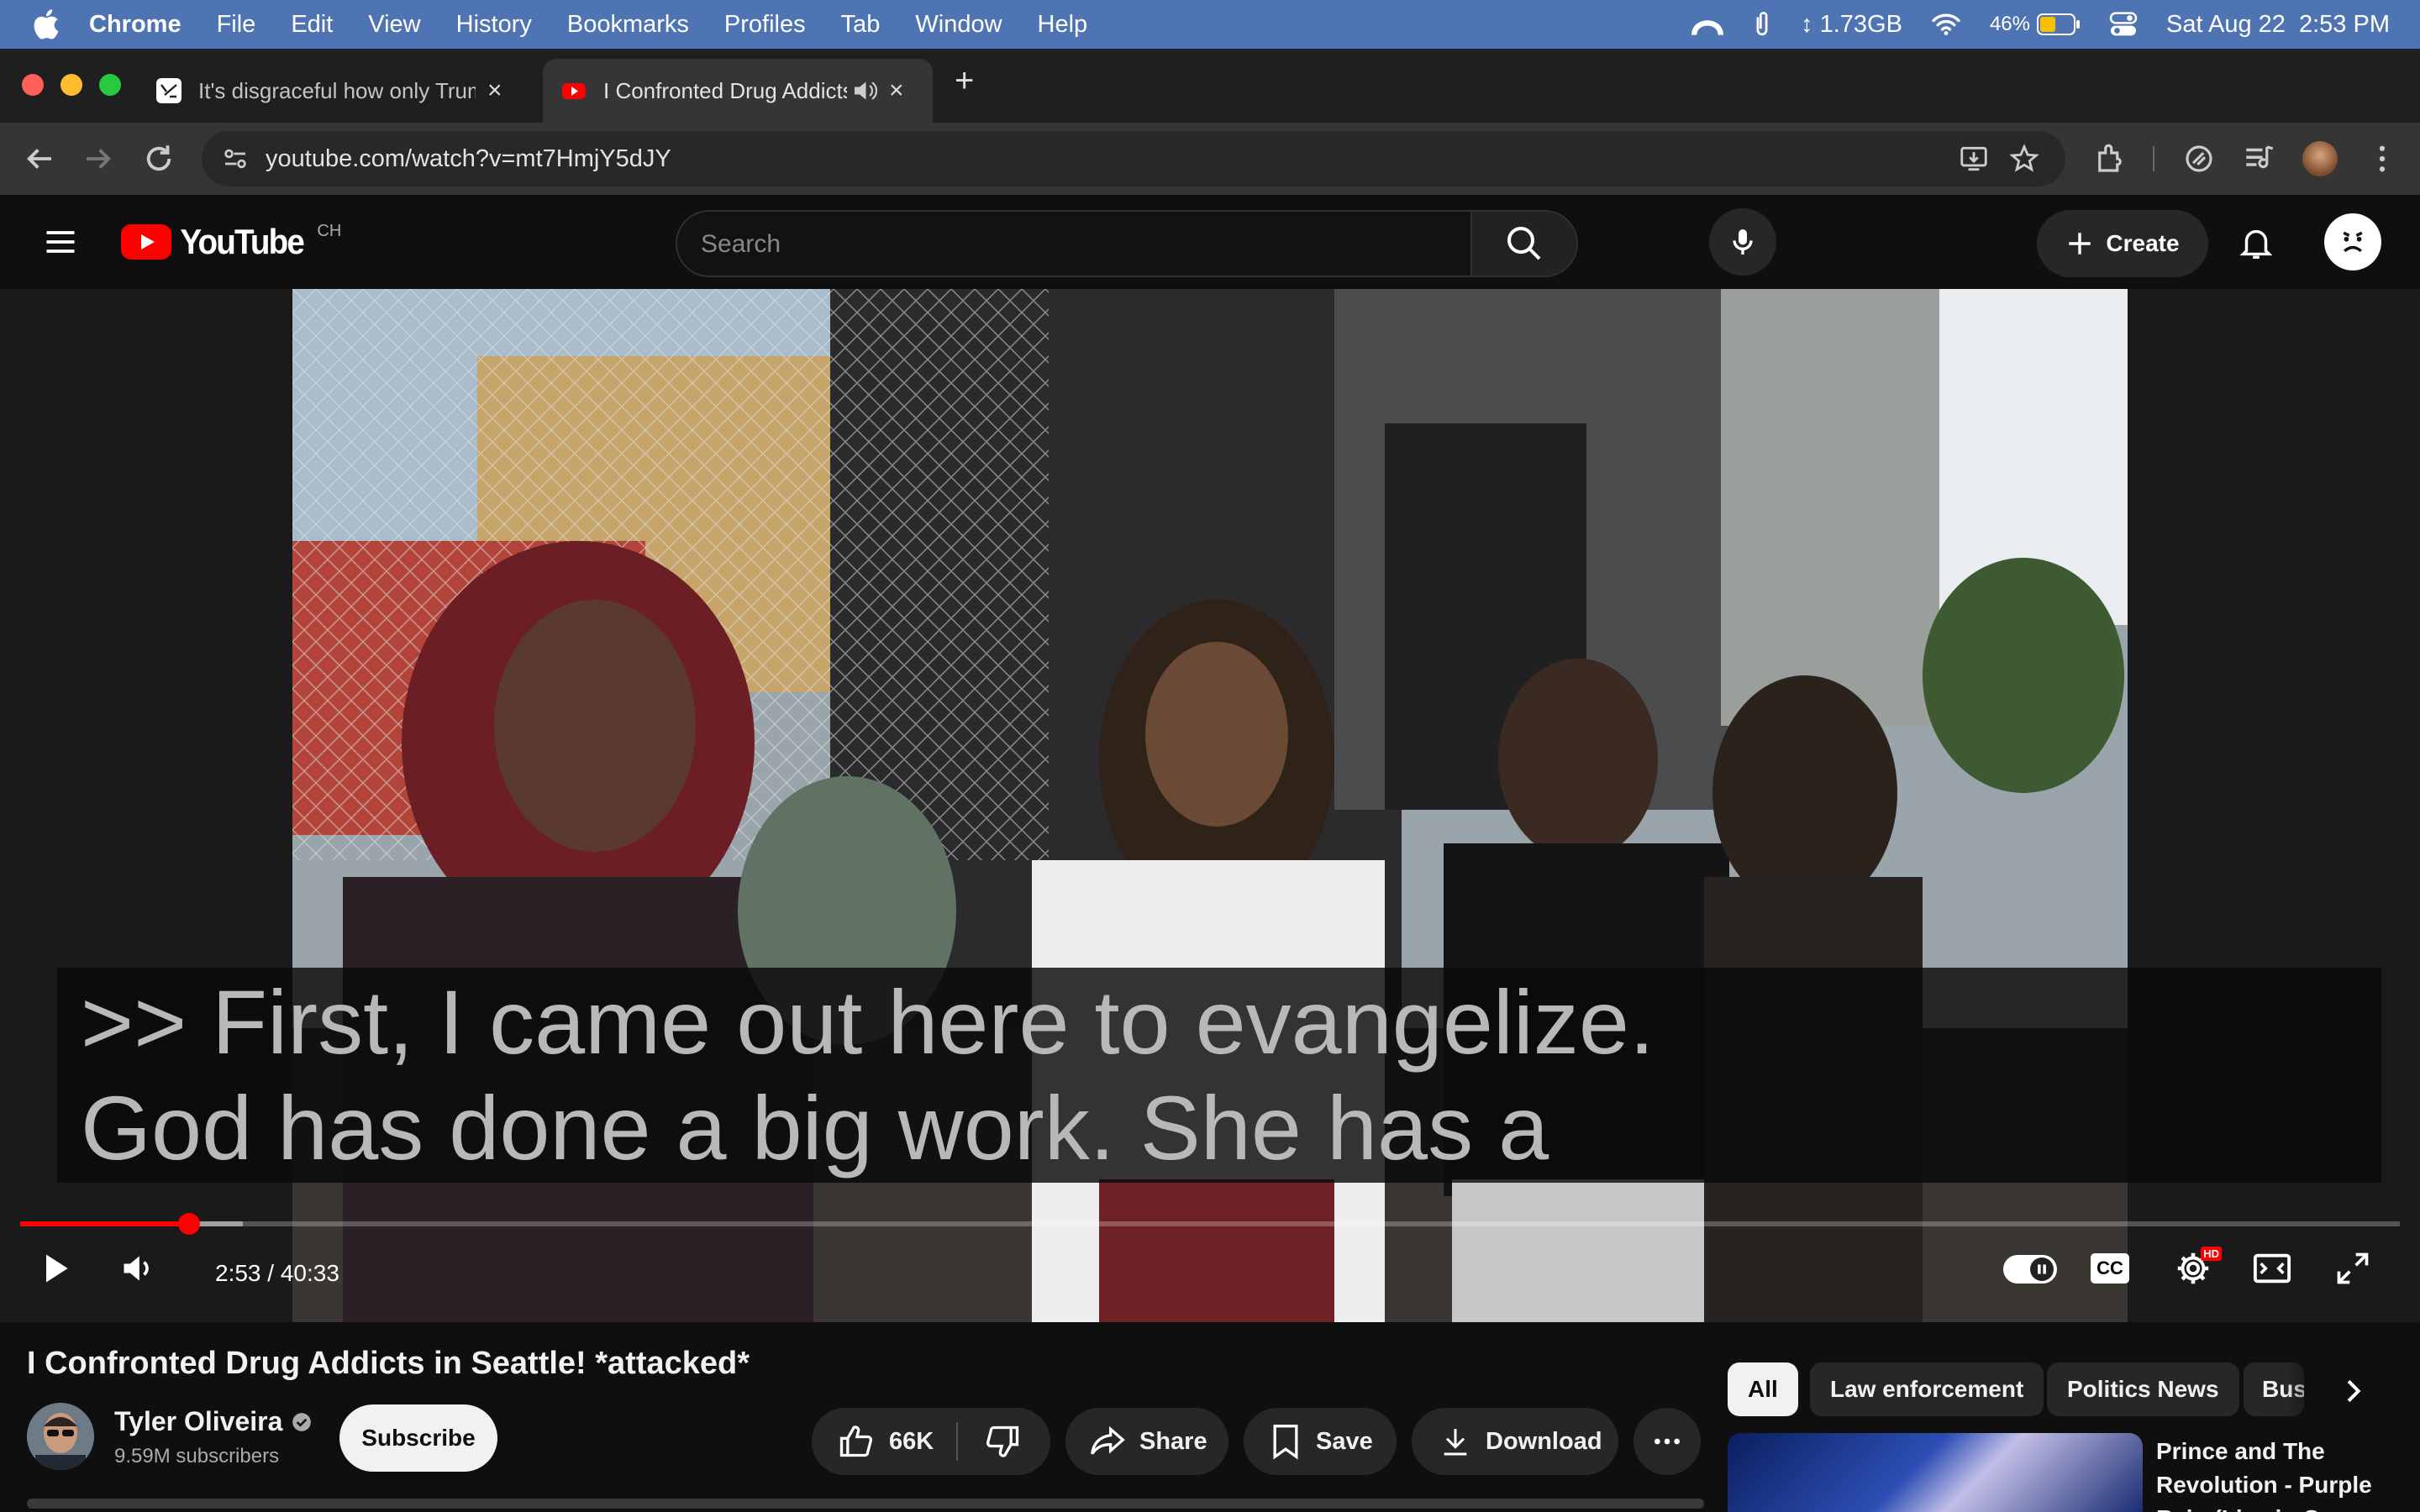 The height and width of the screenshot is (1512, 2420). Describe the element at coordinates (574, 91) in the screenshot. I see `youtube-favicon-icon` at that location.